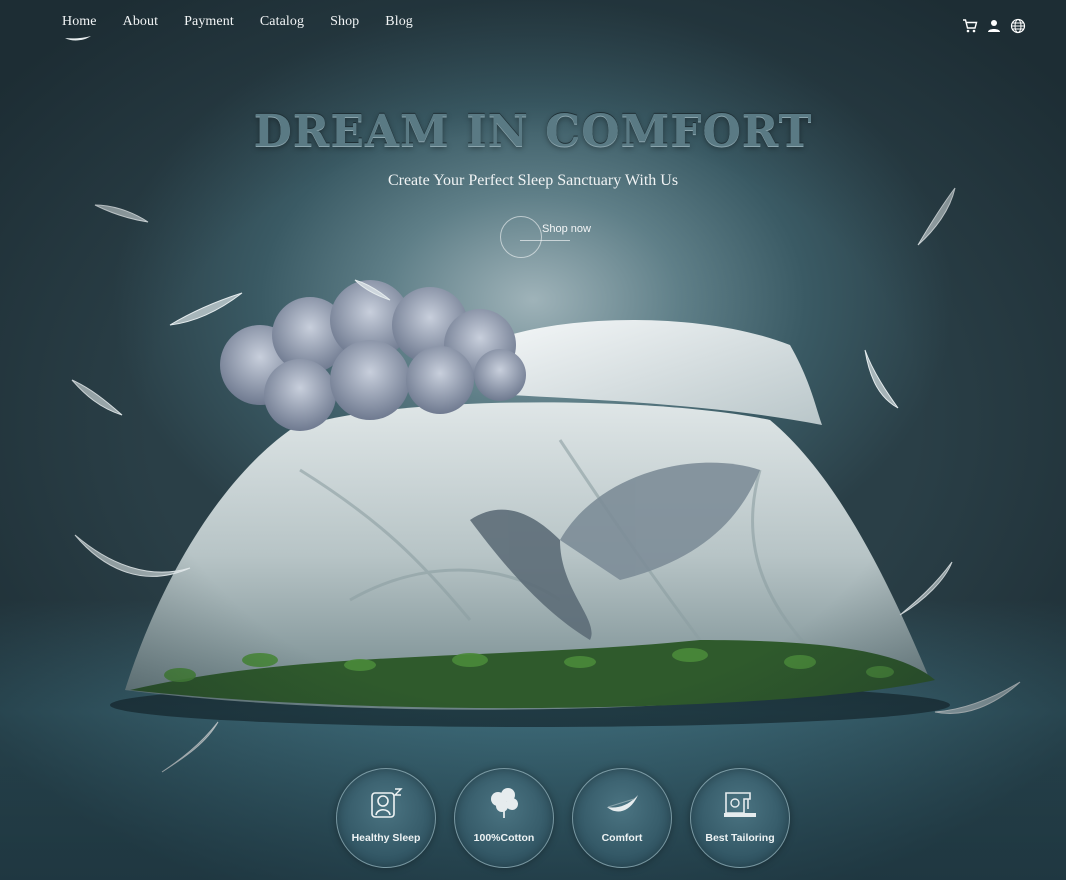  I want to click on nav-item-label: Blog, so click(399, 21).